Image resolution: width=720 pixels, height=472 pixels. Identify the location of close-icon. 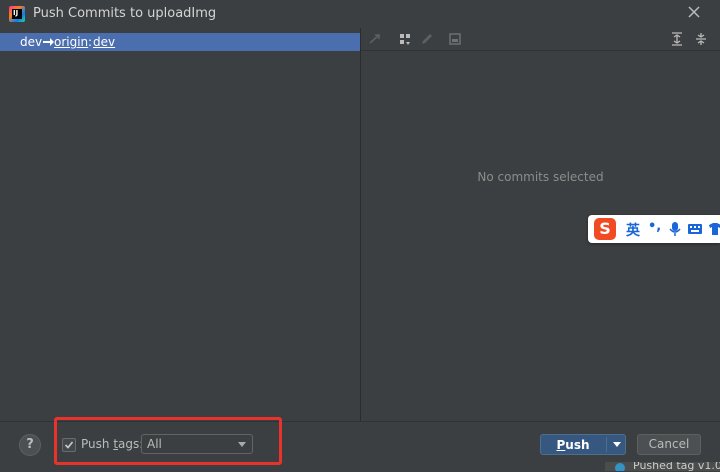
(694, 12).